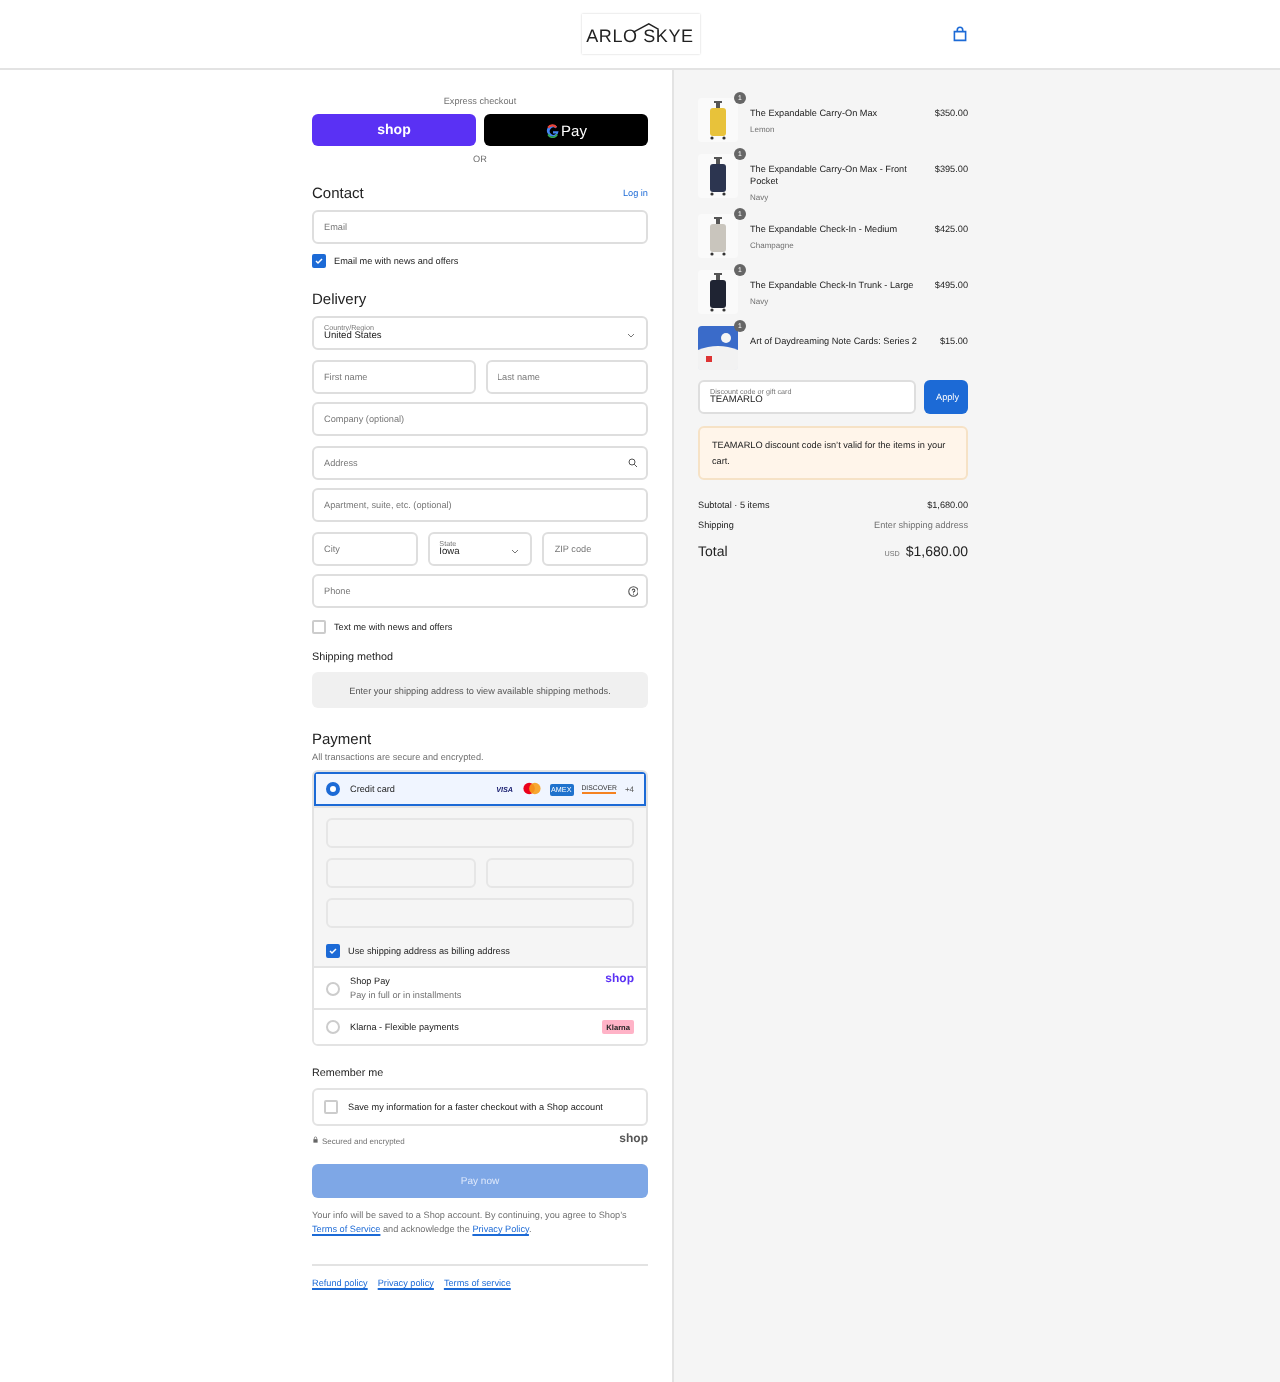  Describe the element at coordinates (640, 34) in the screenshot. I see `logo: ARLO SKYE` at that location.